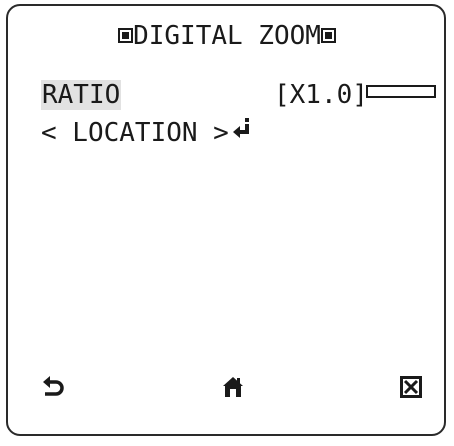  Describe the element at coordinates (233, 387) in the screenshot. I see `home-icon` at that location.